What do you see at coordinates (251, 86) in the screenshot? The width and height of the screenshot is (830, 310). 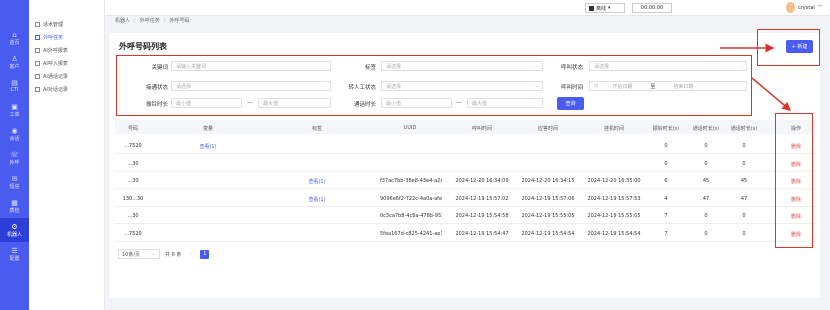 I see `connect-status-select: 请选择 ⌄` at bounding box center [251, 86].